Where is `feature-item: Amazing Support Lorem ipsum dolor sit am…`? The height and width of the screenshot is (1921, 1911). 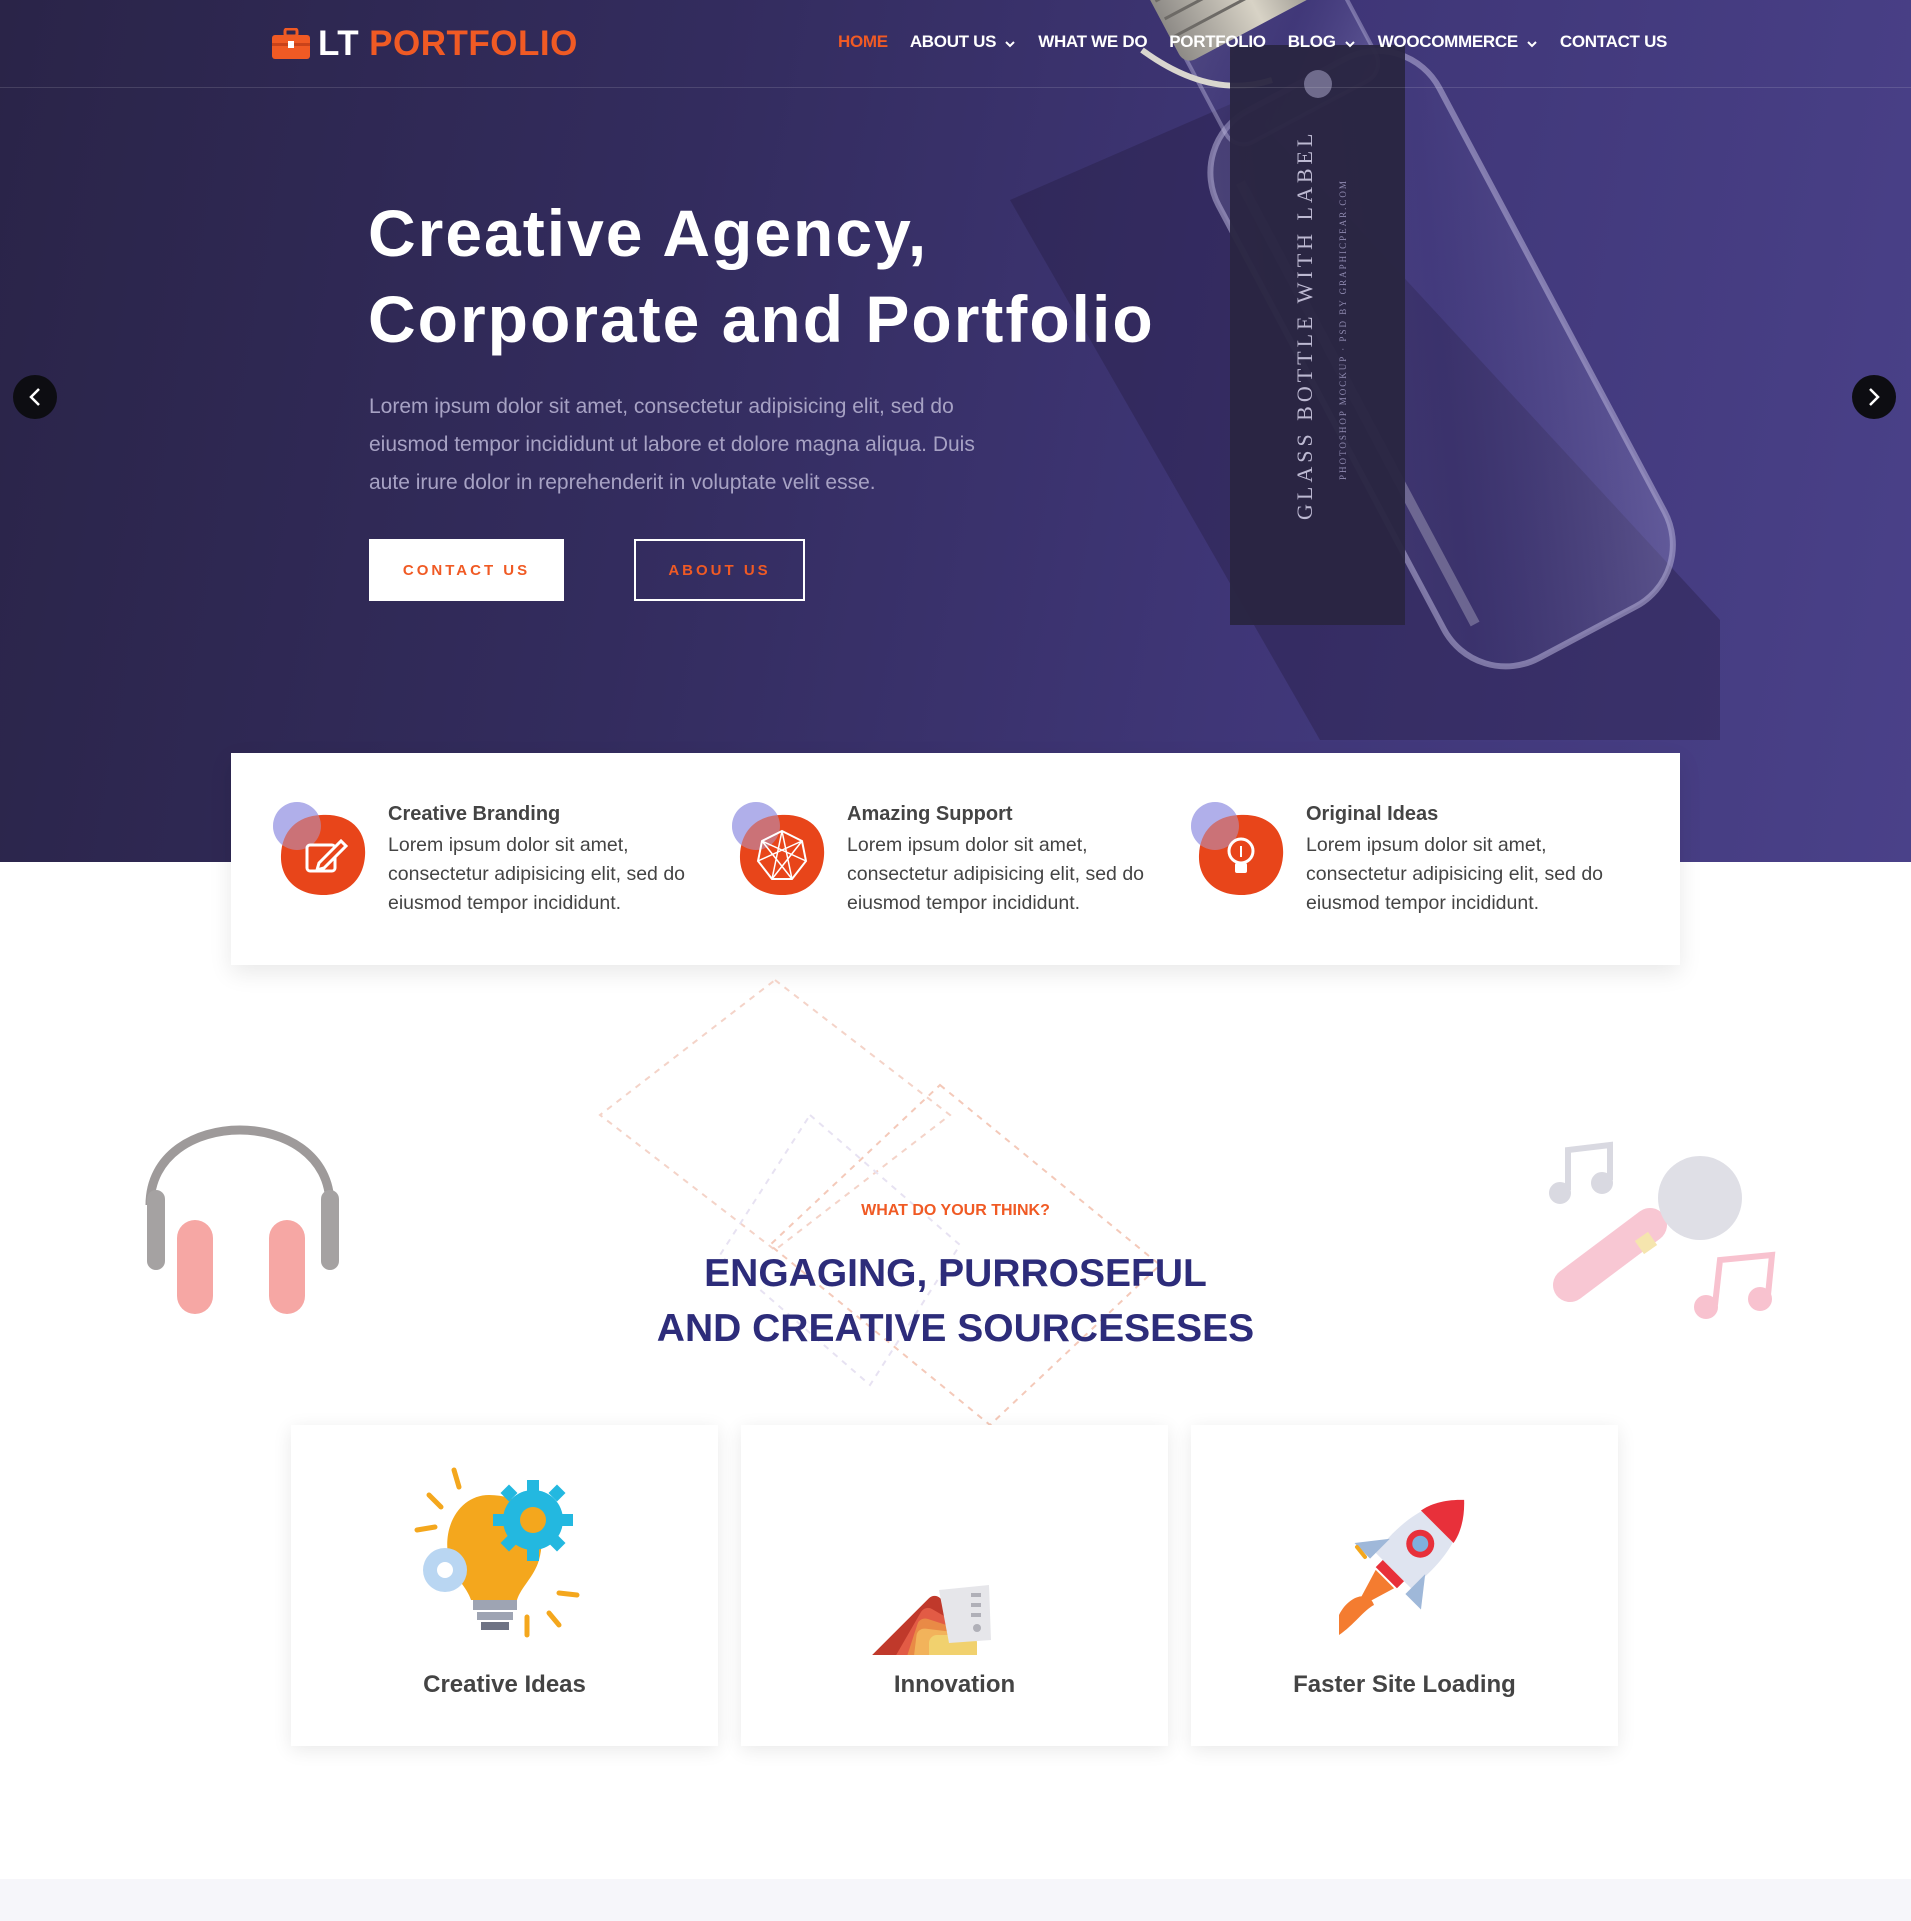
feature-item: Amazing Support Lorem ipsum dolor sit am… is located at coordinates (925, 859).